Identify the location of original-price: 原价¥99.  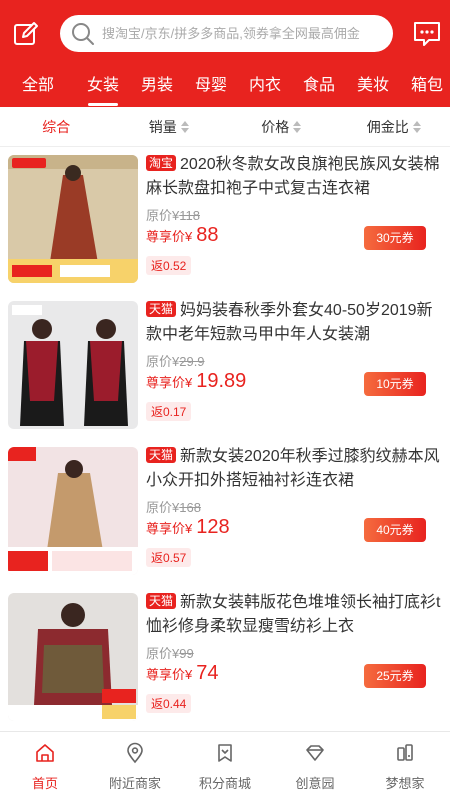
(170, 653).